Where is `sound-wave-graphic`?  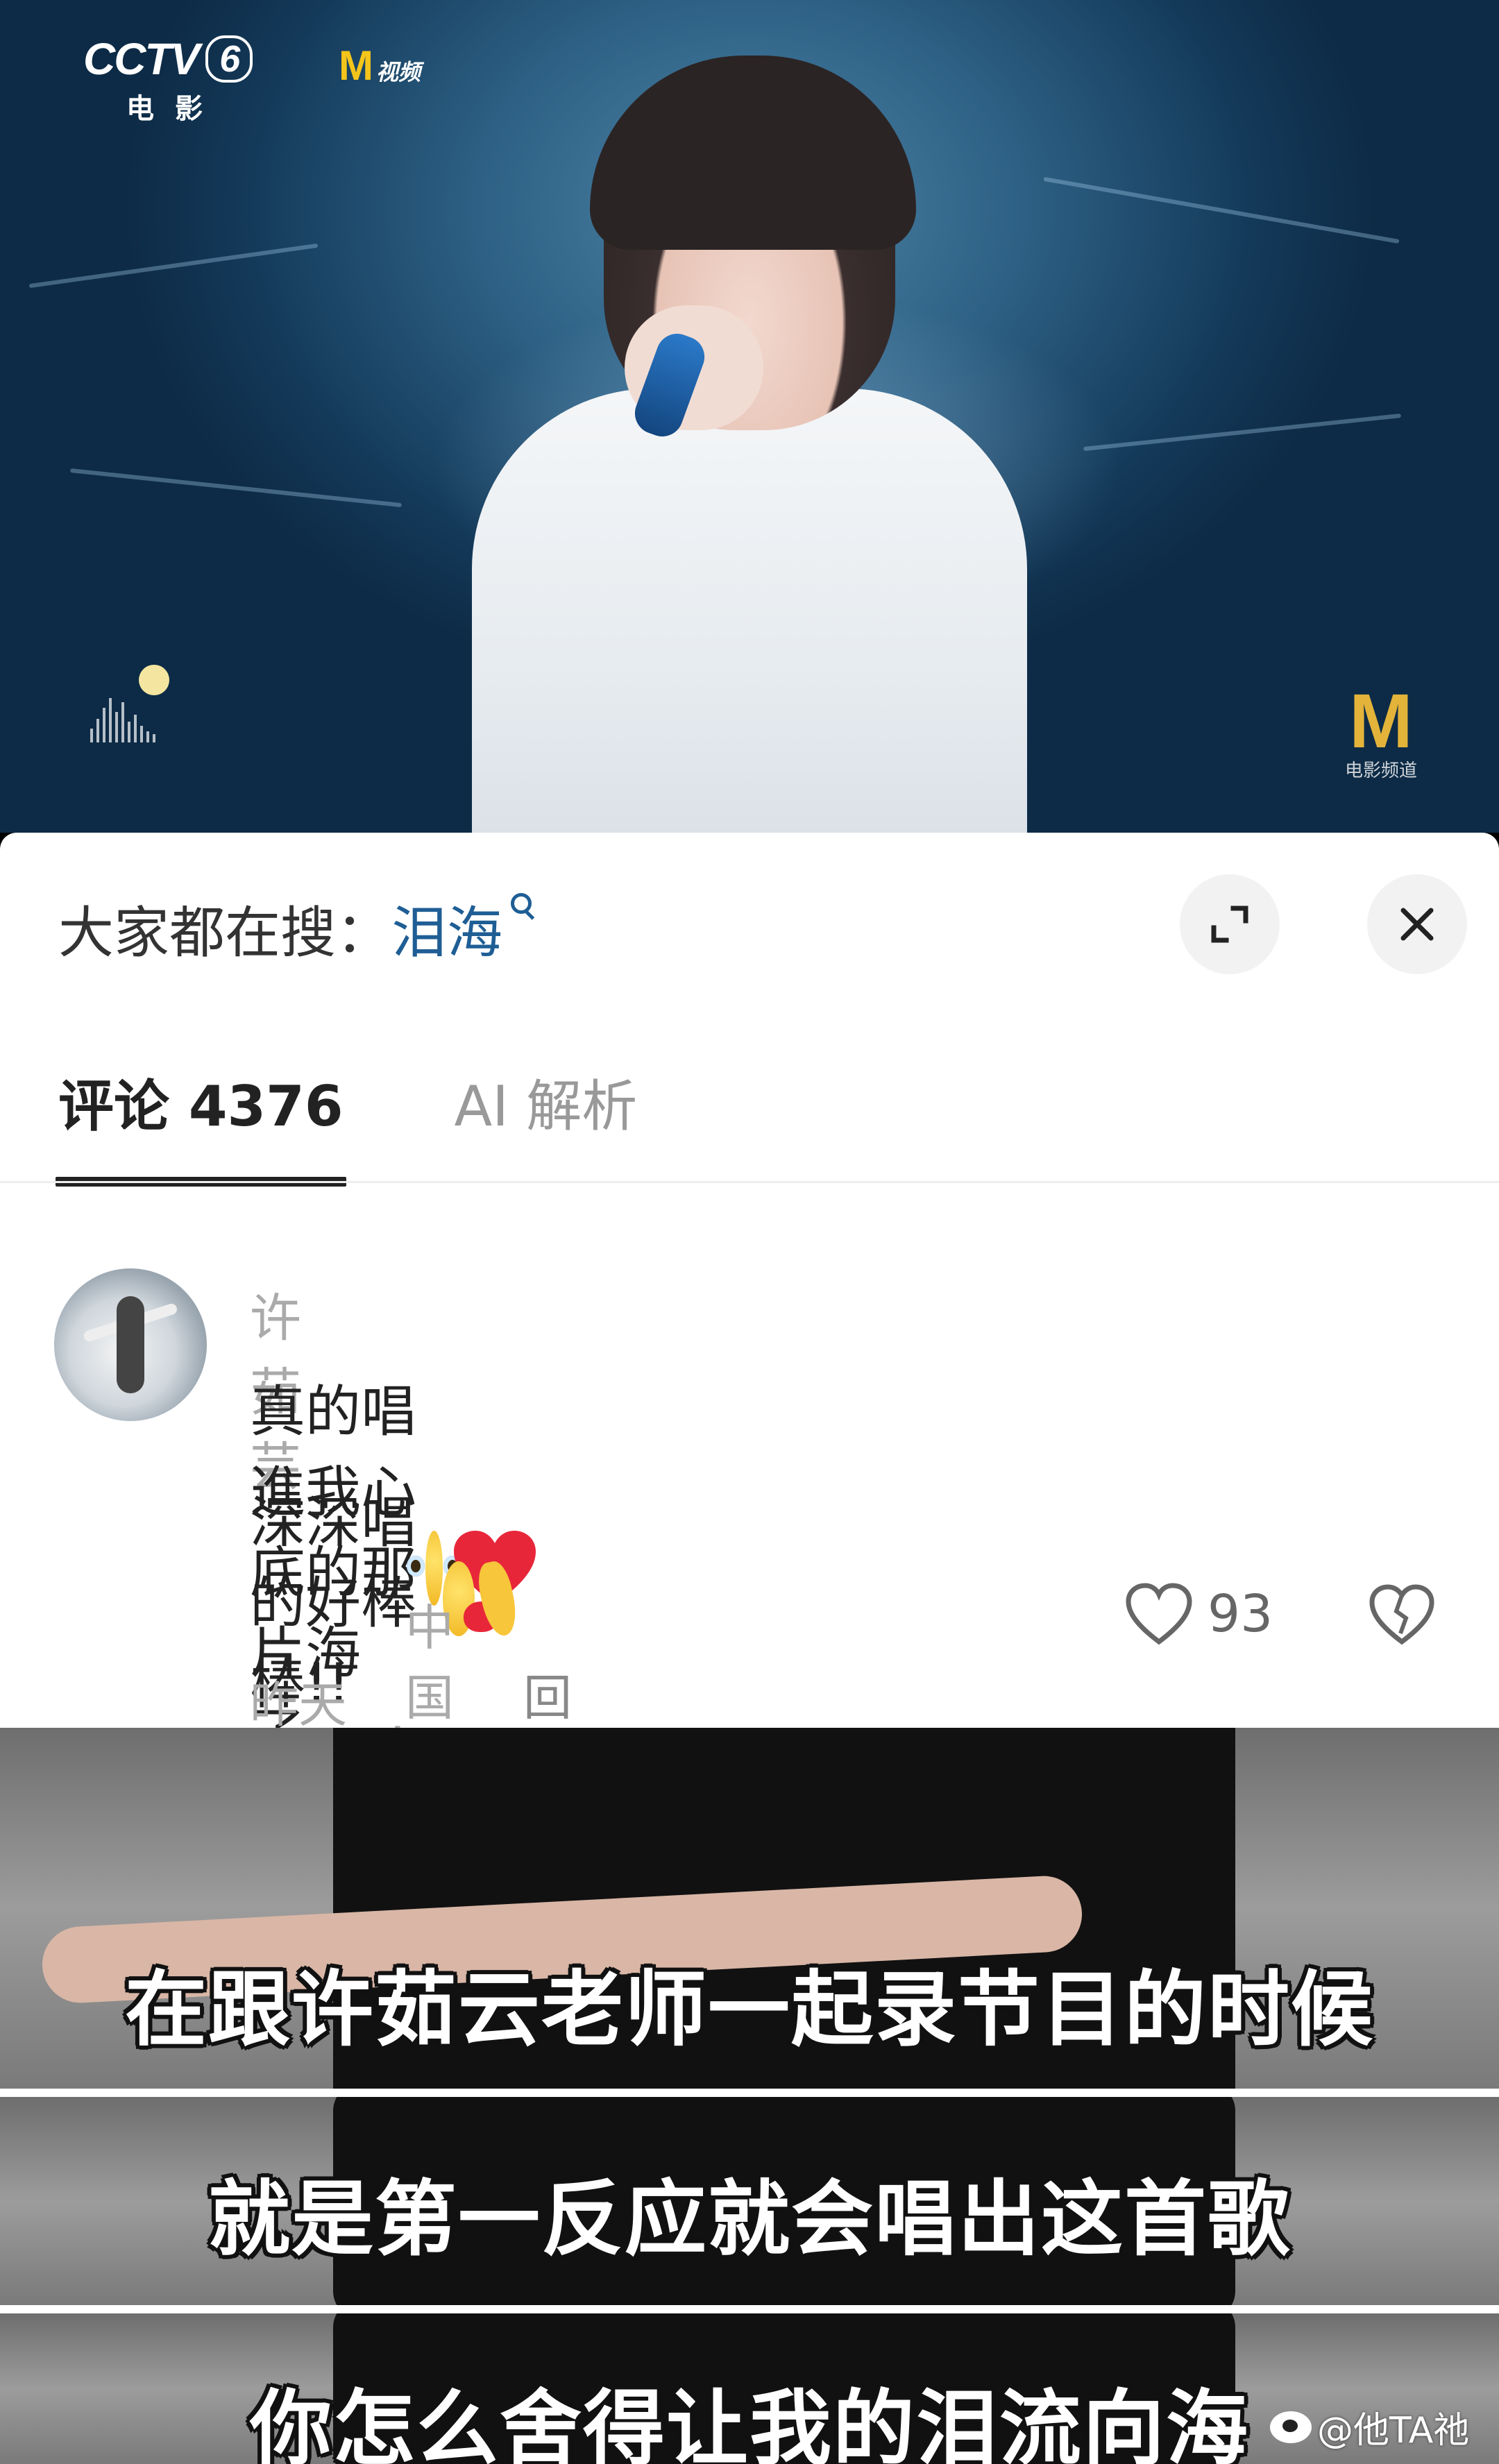 sound-wave-graphic is located at coordinates (201, 718).